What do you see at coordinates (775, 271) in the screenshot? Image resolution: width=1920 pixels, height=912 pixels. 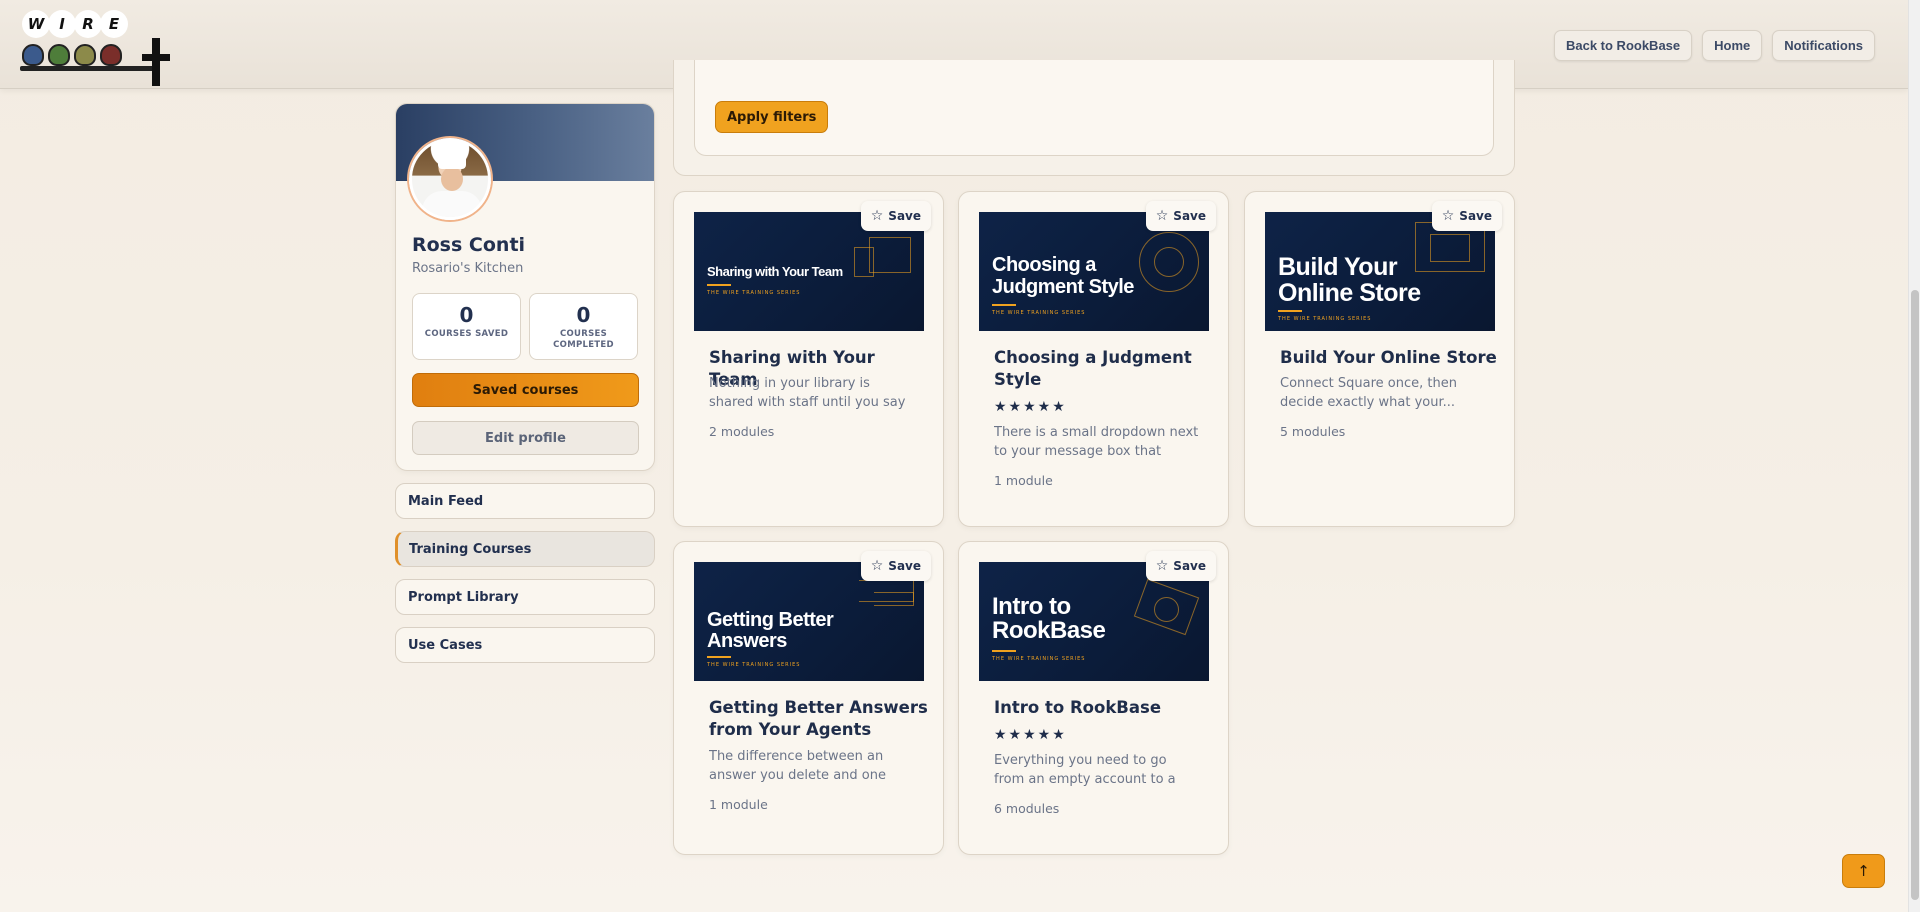 I see `thumbnail-title: Sharing with Your Team` at bounding box center [775, 271].